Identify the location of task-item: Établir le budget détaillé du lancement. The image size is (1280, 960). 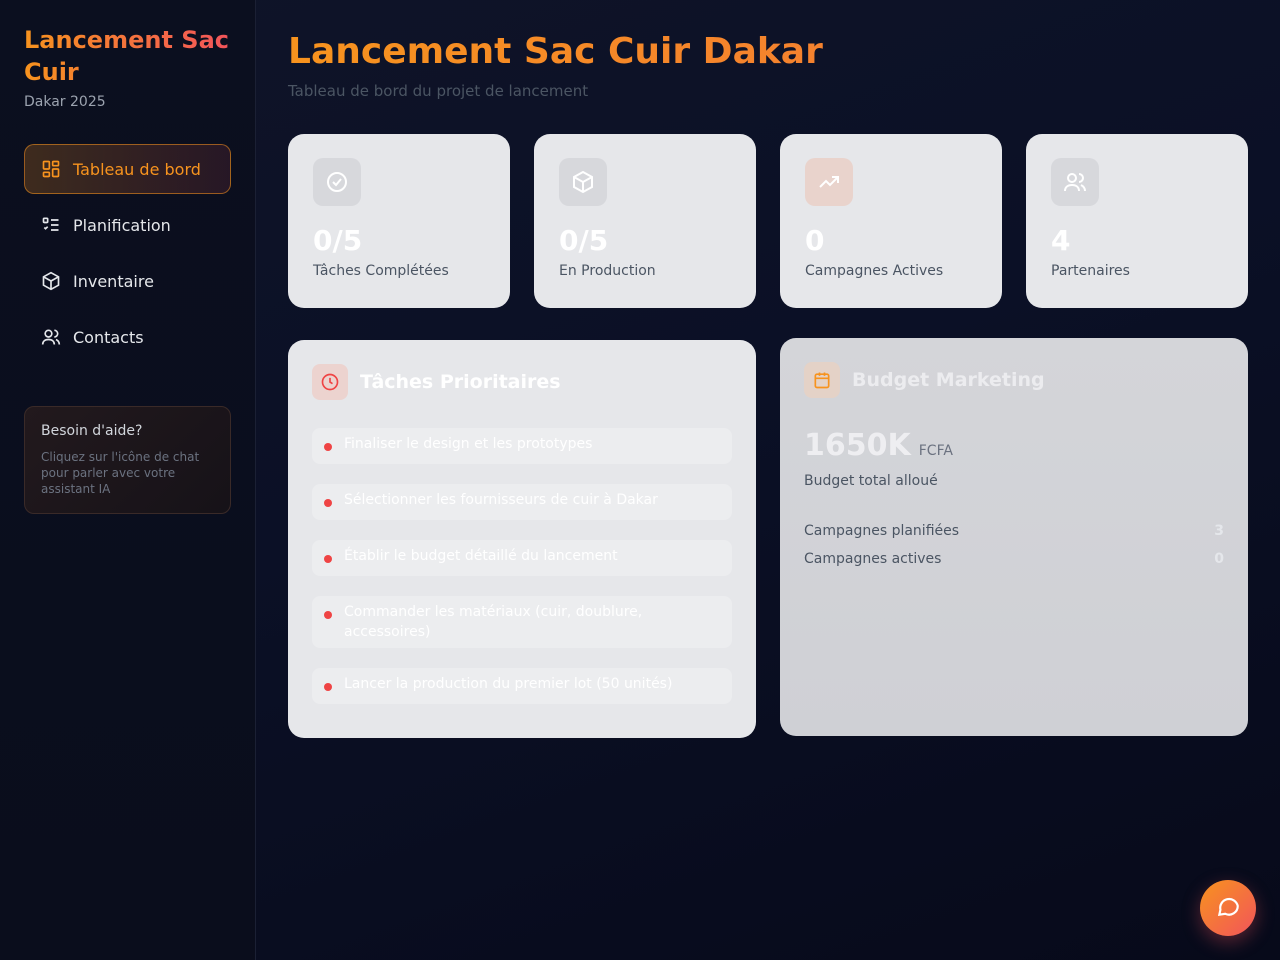
(522, 558).